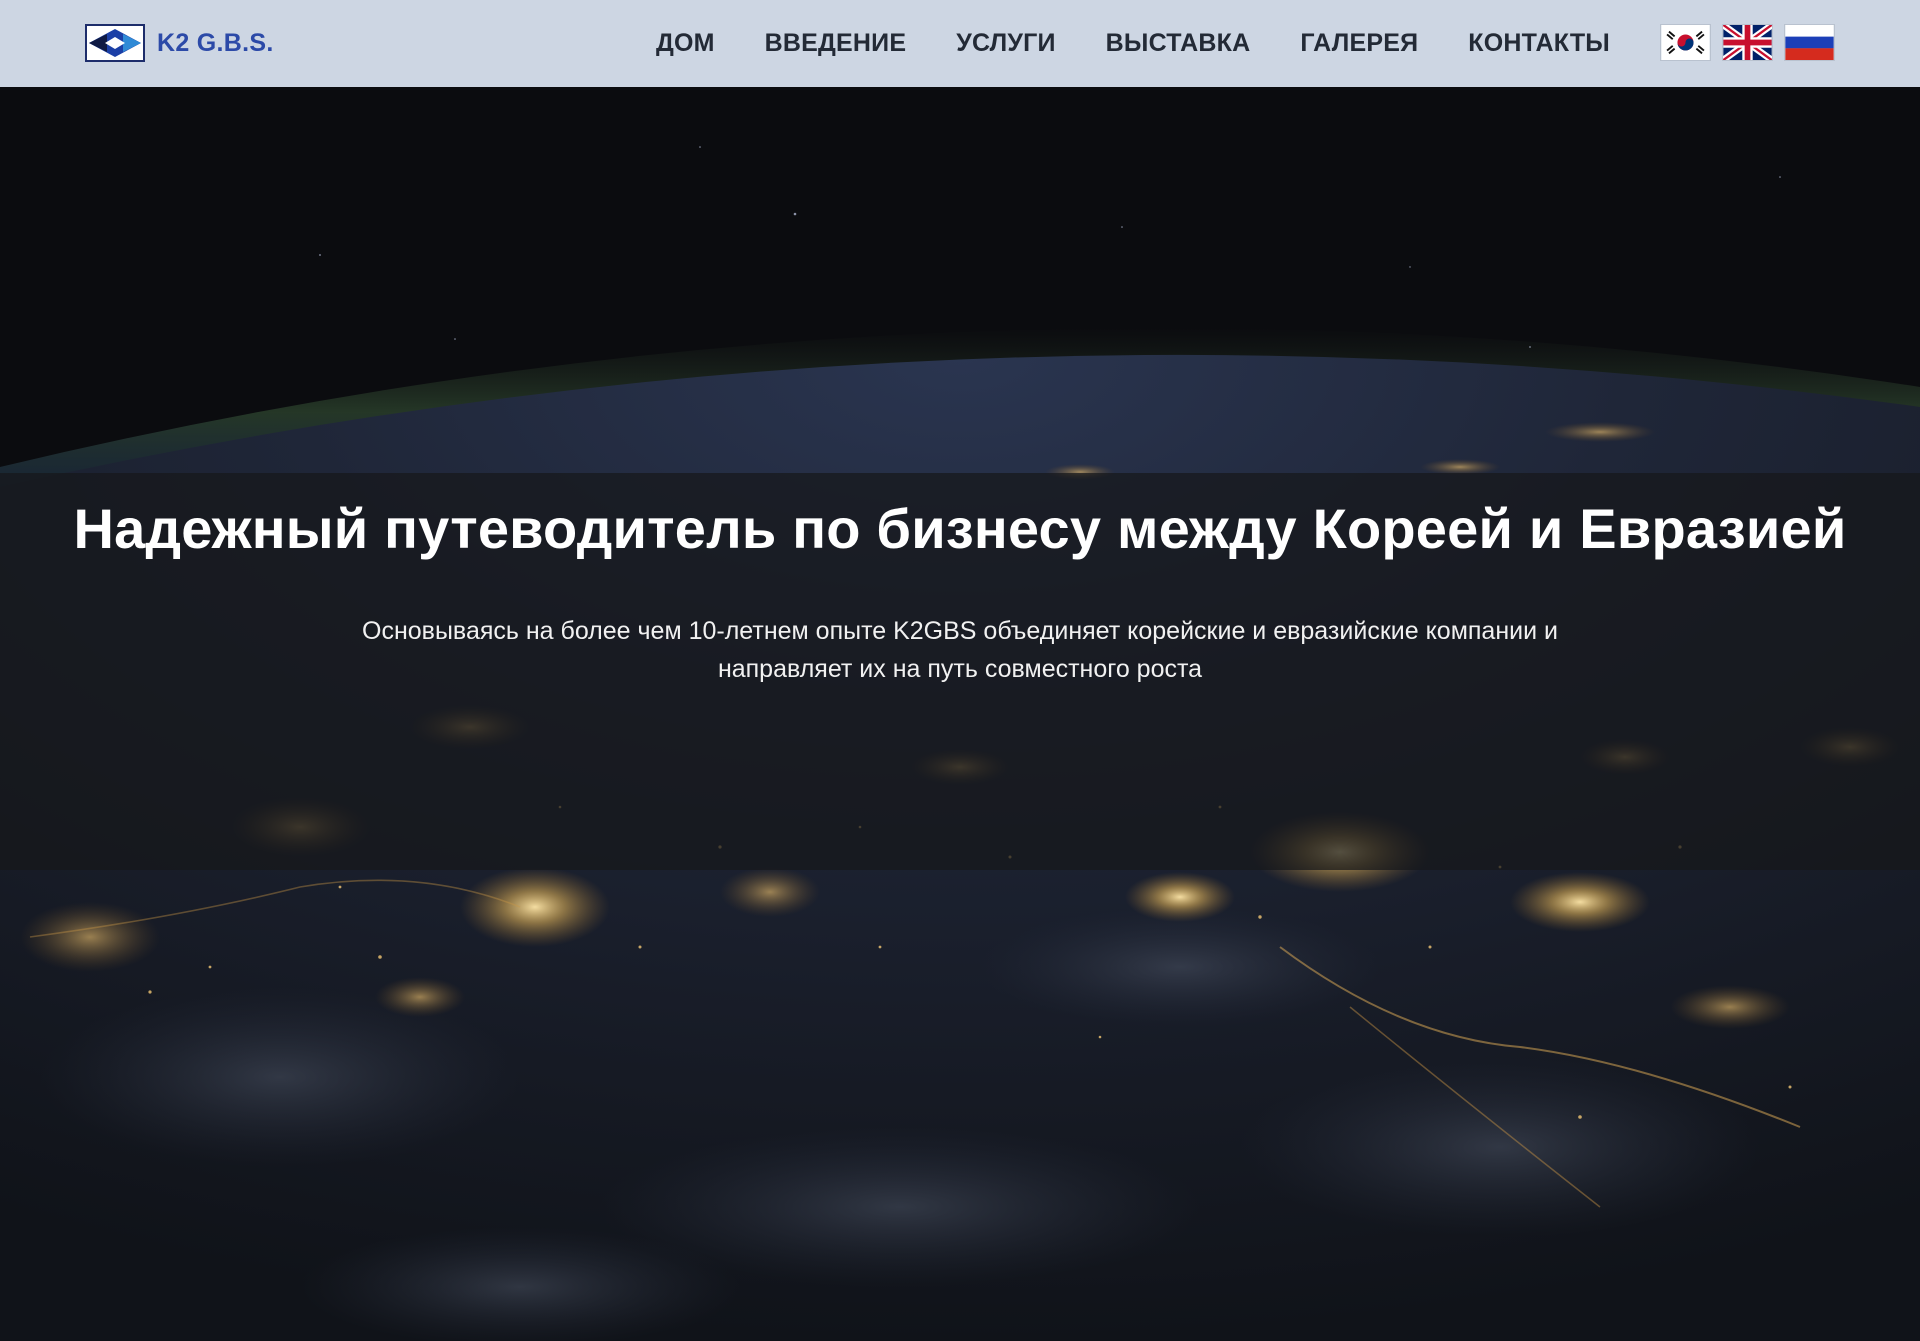 Image resolution: width=1920 pixels, height=1341 pixels. What do you see at coordinates (836, 43) in the screenshot?
I see `nav-item-introduction: ВВЕДЕНИЕ` at bounding box center [836, 43].